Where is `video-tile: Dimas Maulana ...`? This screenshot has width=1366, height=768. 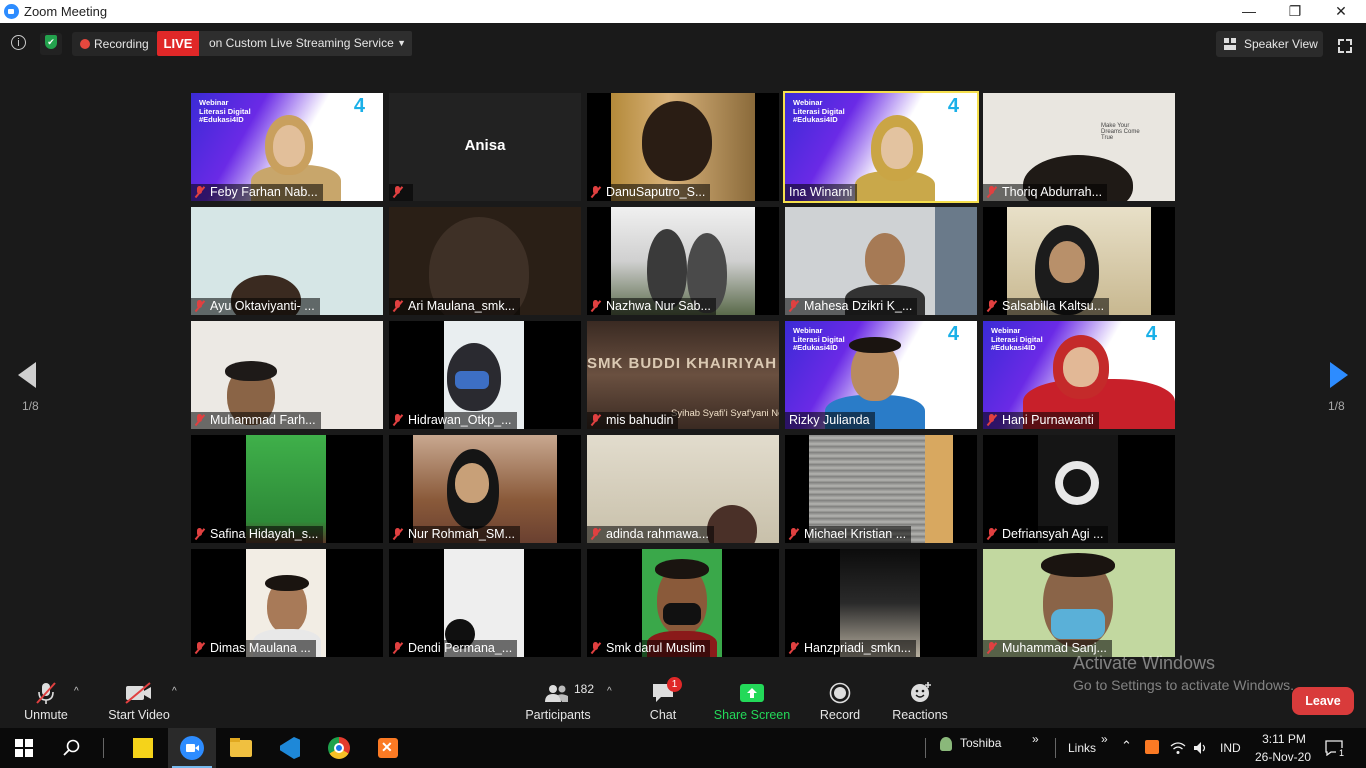
video-tile: Dimas Maulana ... is located at coordinates (287, 603).